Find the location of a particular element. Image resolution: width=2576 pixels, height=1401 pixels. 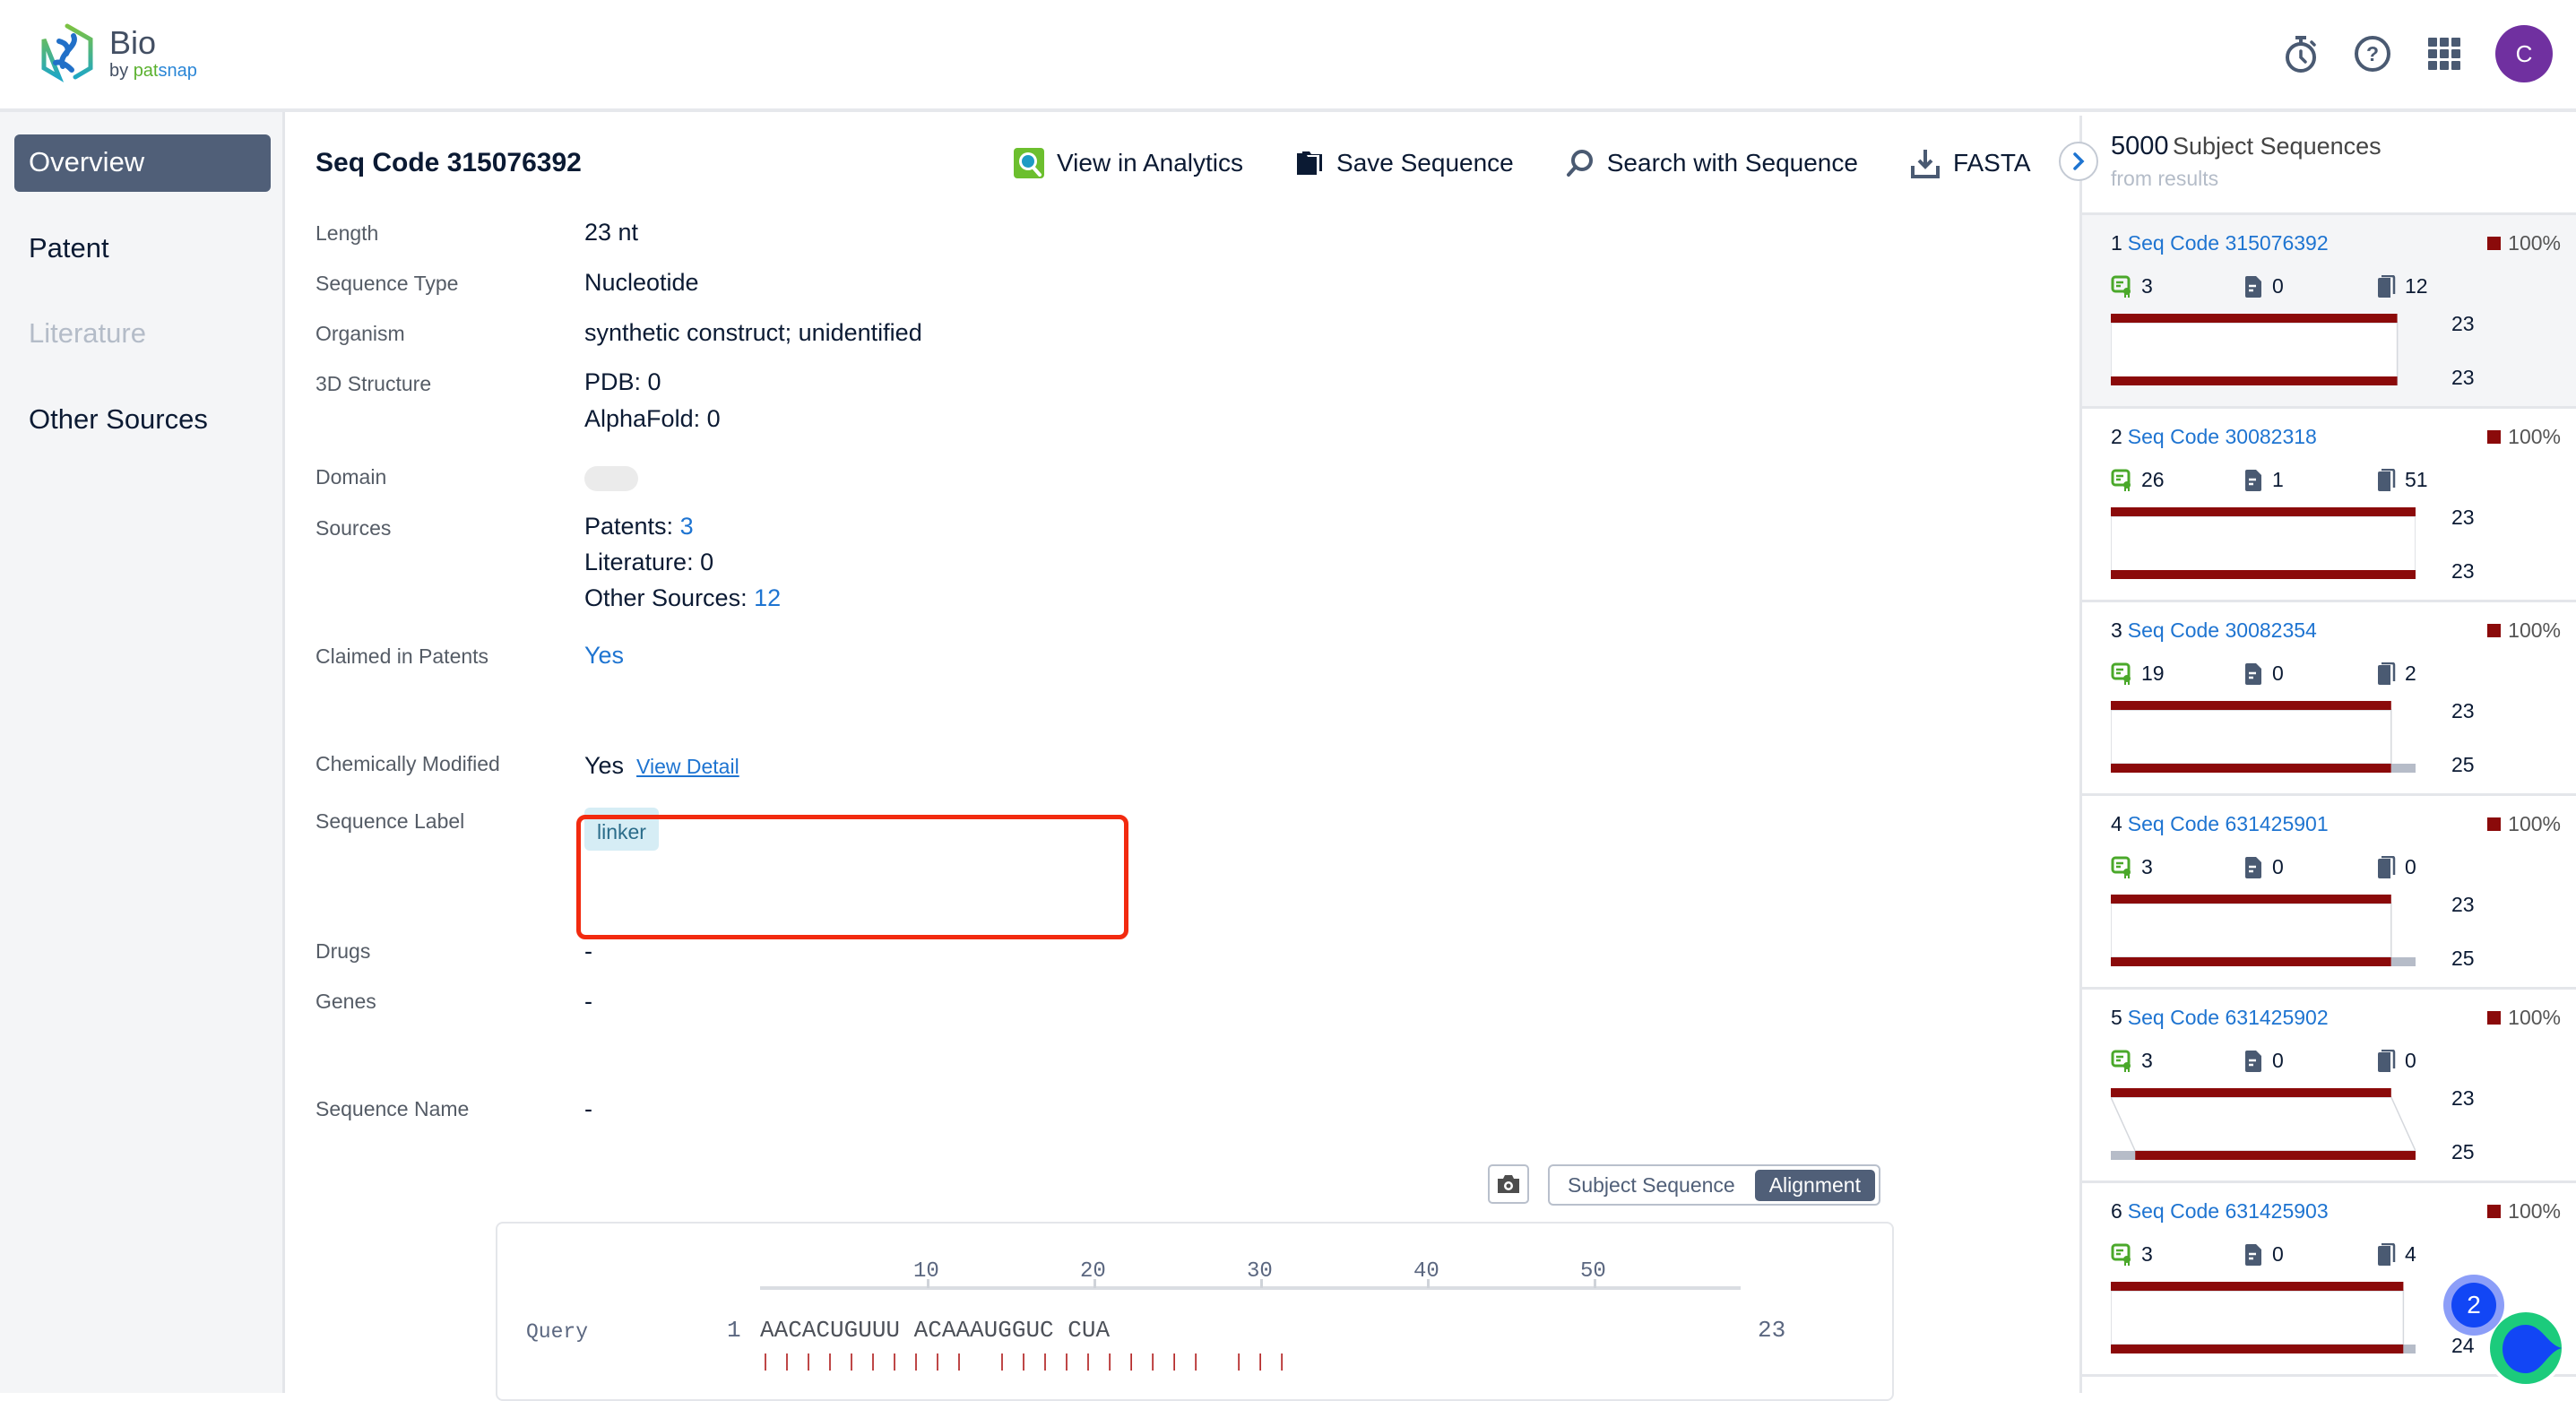

card-stats: 3 0 12 is located at coordinates (2310, 286).